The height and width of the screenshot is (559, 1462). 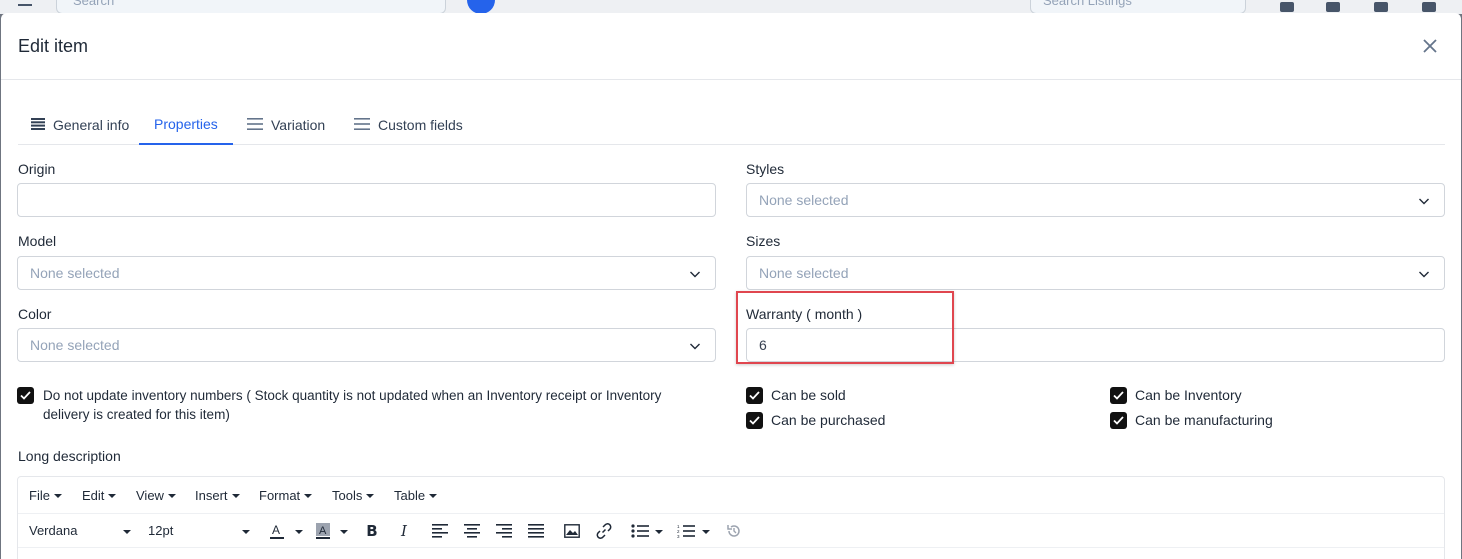 I want to click on highlight-color-icon: A, so click(x=323, y=531).